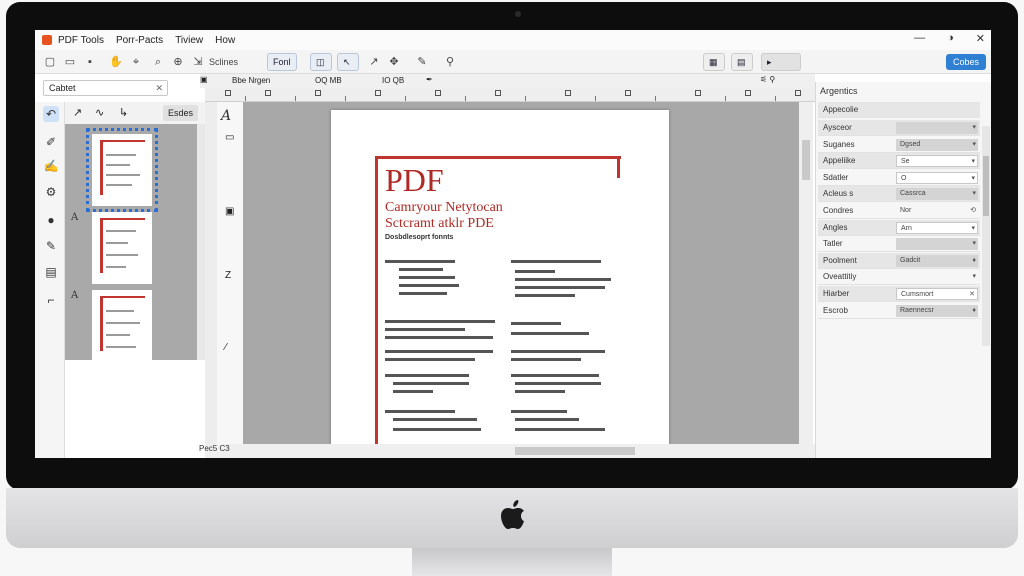  I want to click on pencil-tool-icon: ✐, so click(51, 142).